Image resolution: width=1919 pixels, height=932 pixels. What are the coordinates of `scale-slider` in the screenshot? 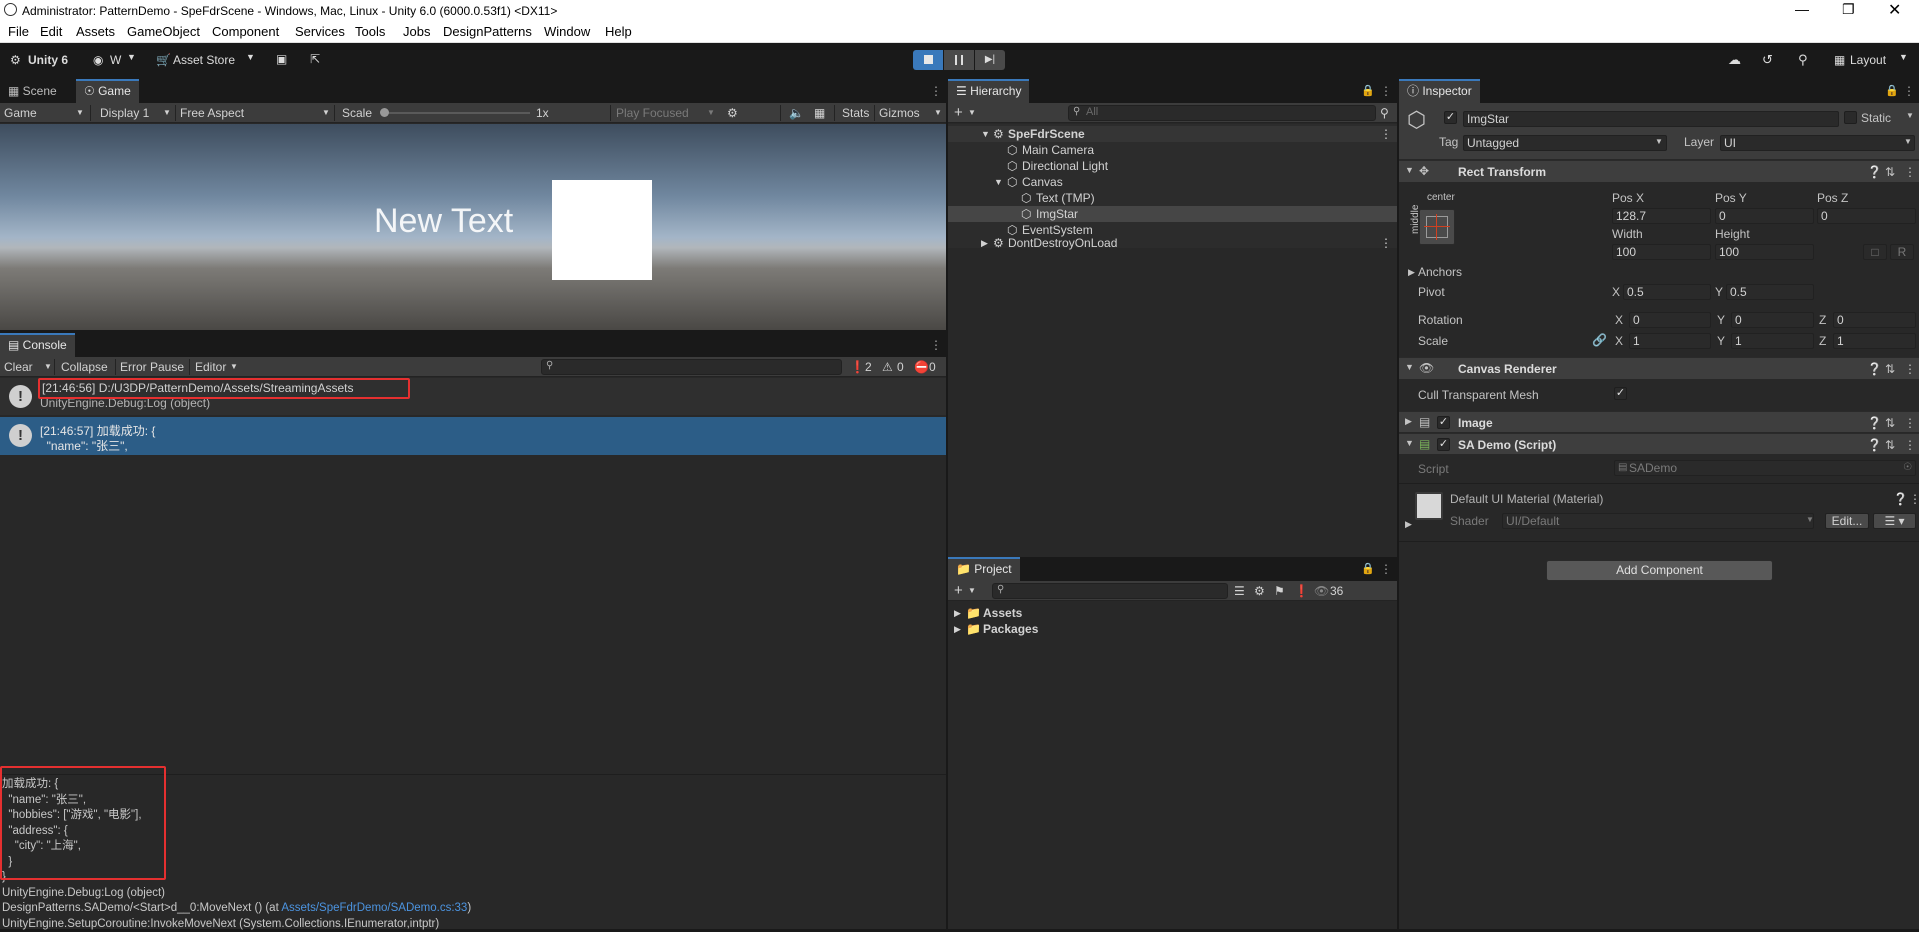 It's located at (456, 113).